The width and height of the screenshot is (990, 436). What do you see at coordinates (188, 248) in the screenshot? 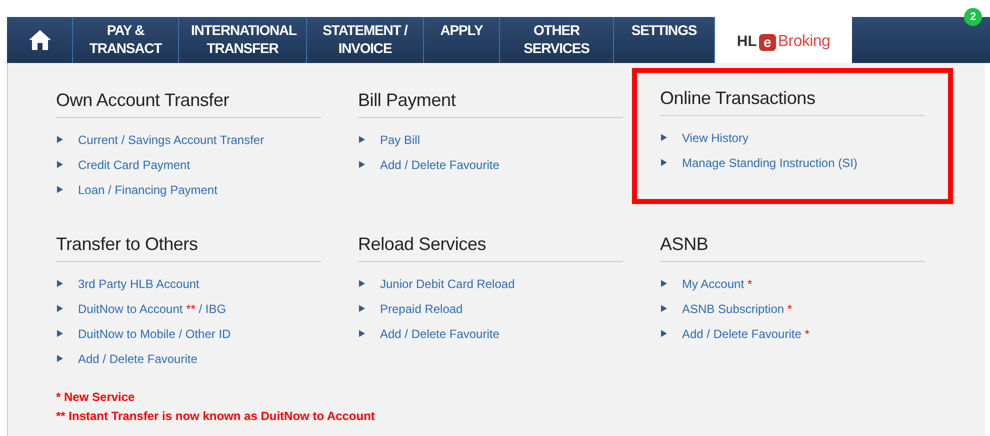
I see `section-heading: Transfer to Others` at bounding box center [188, 248].